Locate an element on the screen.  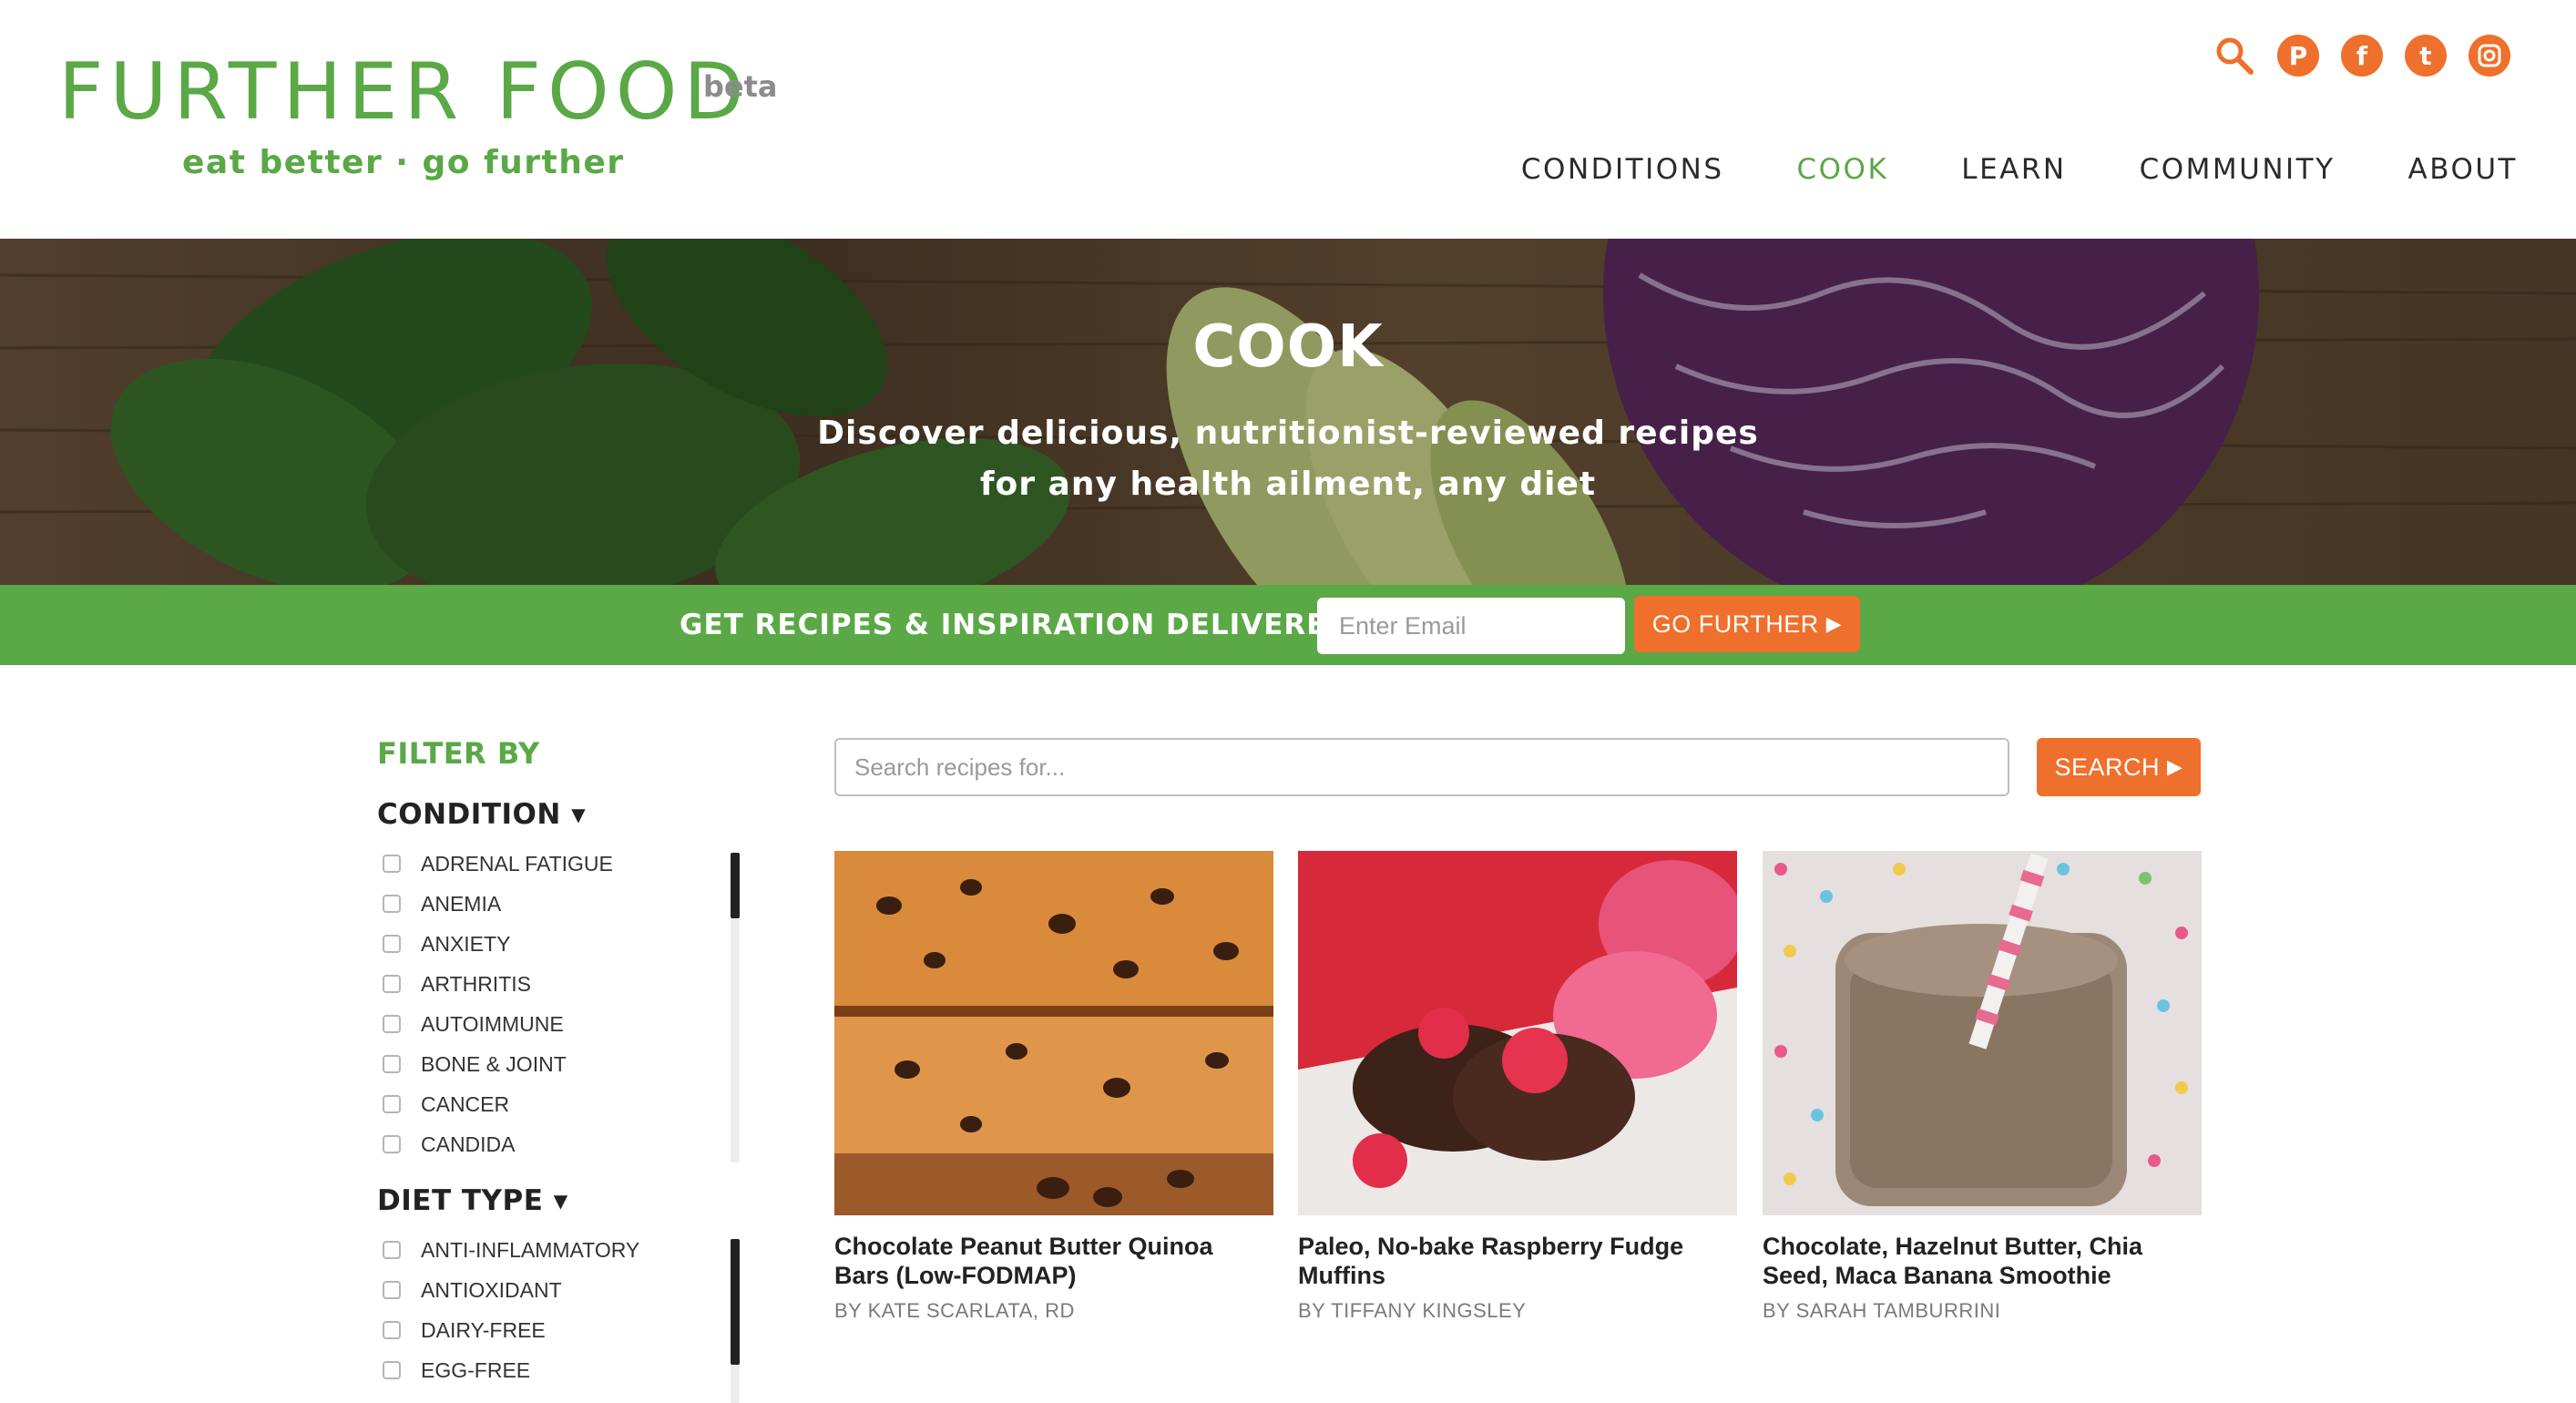
diet-type-filter-toggle: DIET TYPE ▾ is located at coordinates (472, 1201).